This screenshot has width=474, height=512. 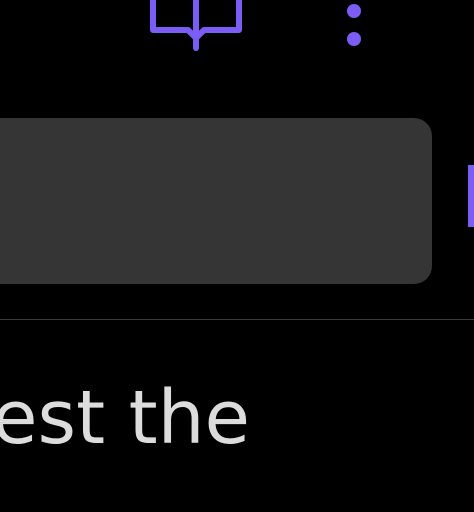 I want to click on book-icon, so click(x=196, y=26).